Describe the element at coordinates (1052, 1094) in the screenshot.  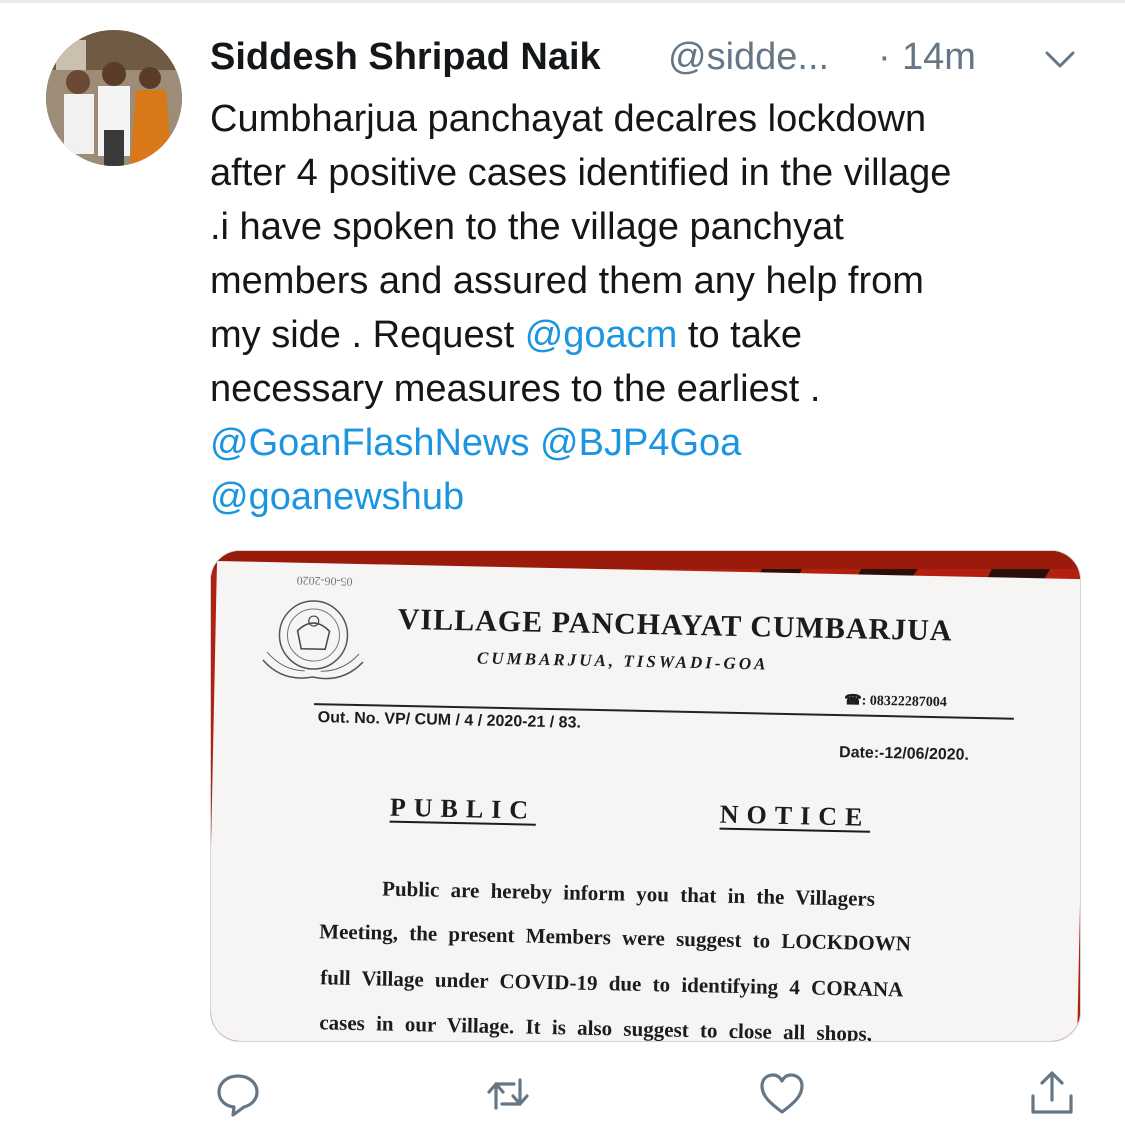
I see `share-icon` at that location.